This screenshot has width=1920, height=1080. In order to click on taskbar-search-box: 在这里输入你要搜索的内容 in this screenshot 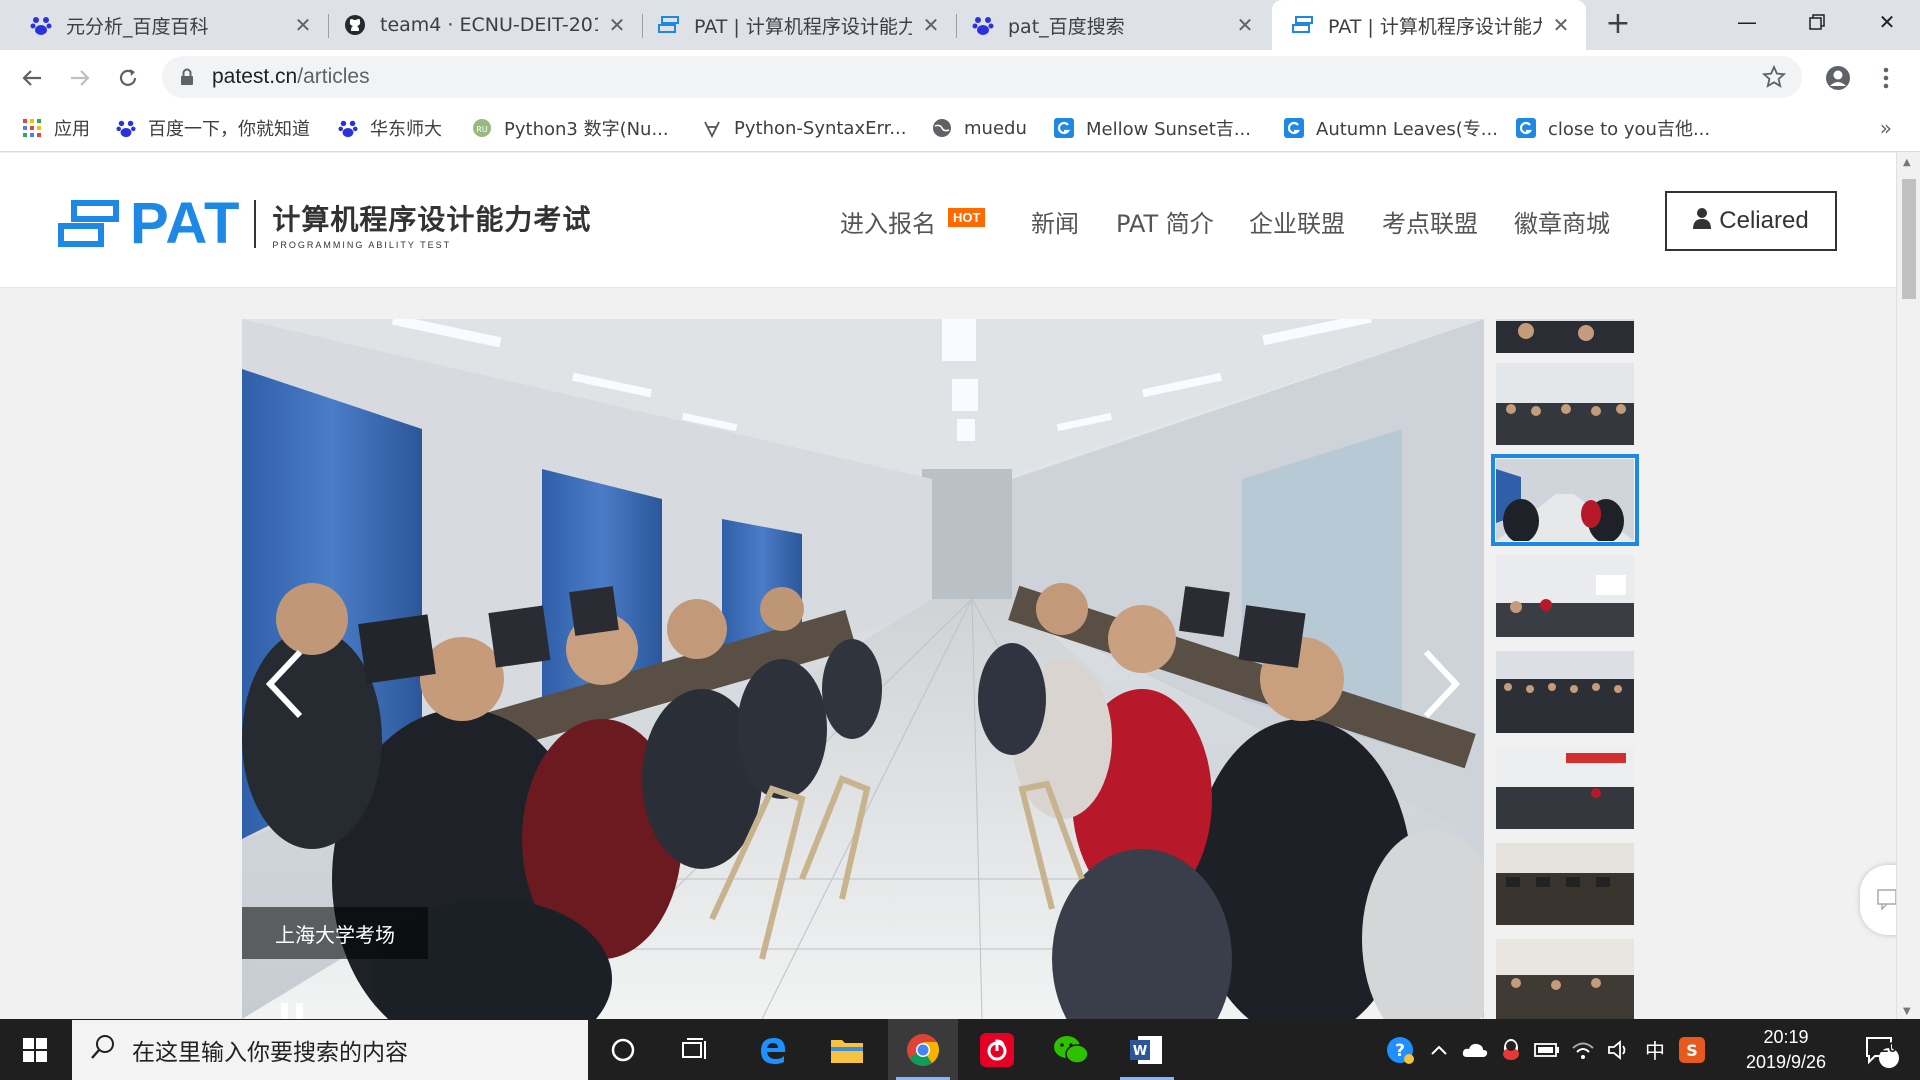, I will do `click(330, 1050)`.